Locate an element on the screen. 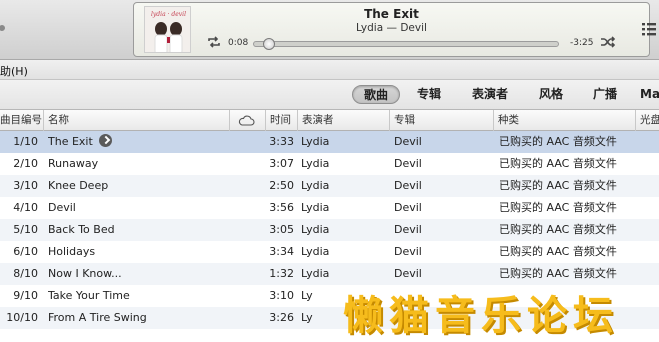  menu-help: 助(H) is located at coordinates (14, 71).